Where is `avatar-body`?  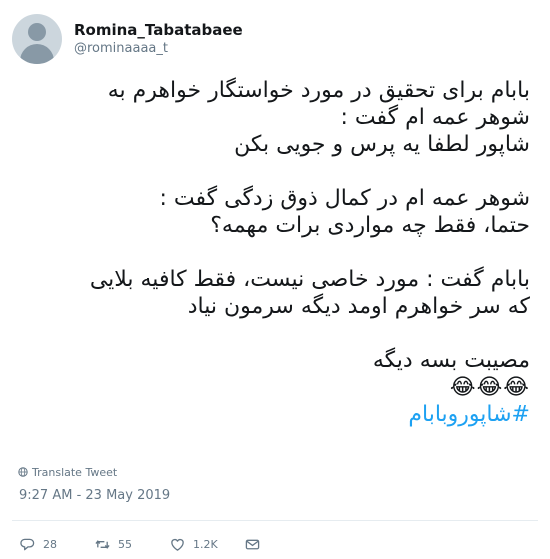 avatar-body is located at coordinates (37, 54).